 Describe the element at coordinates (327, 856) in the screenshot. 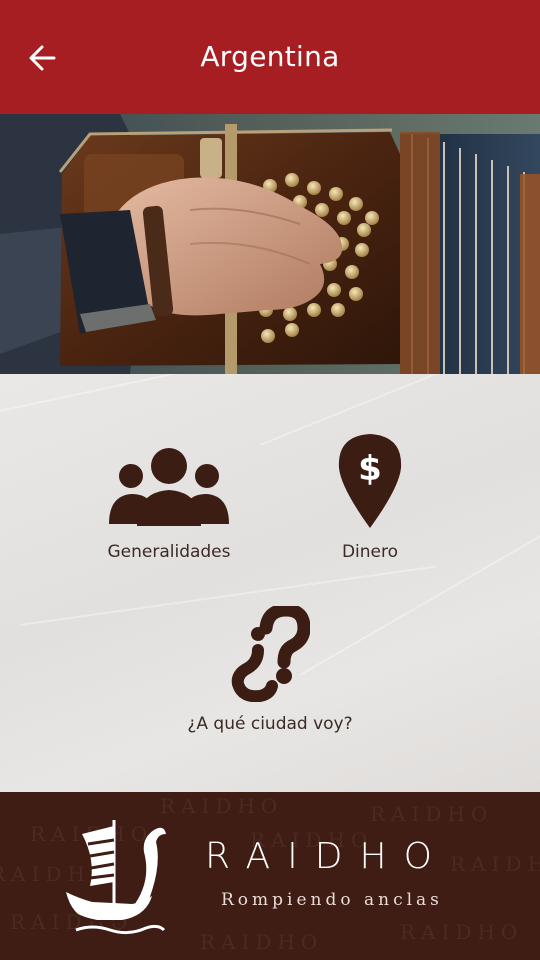

I see `brand-name: RAIDHO` at that location.